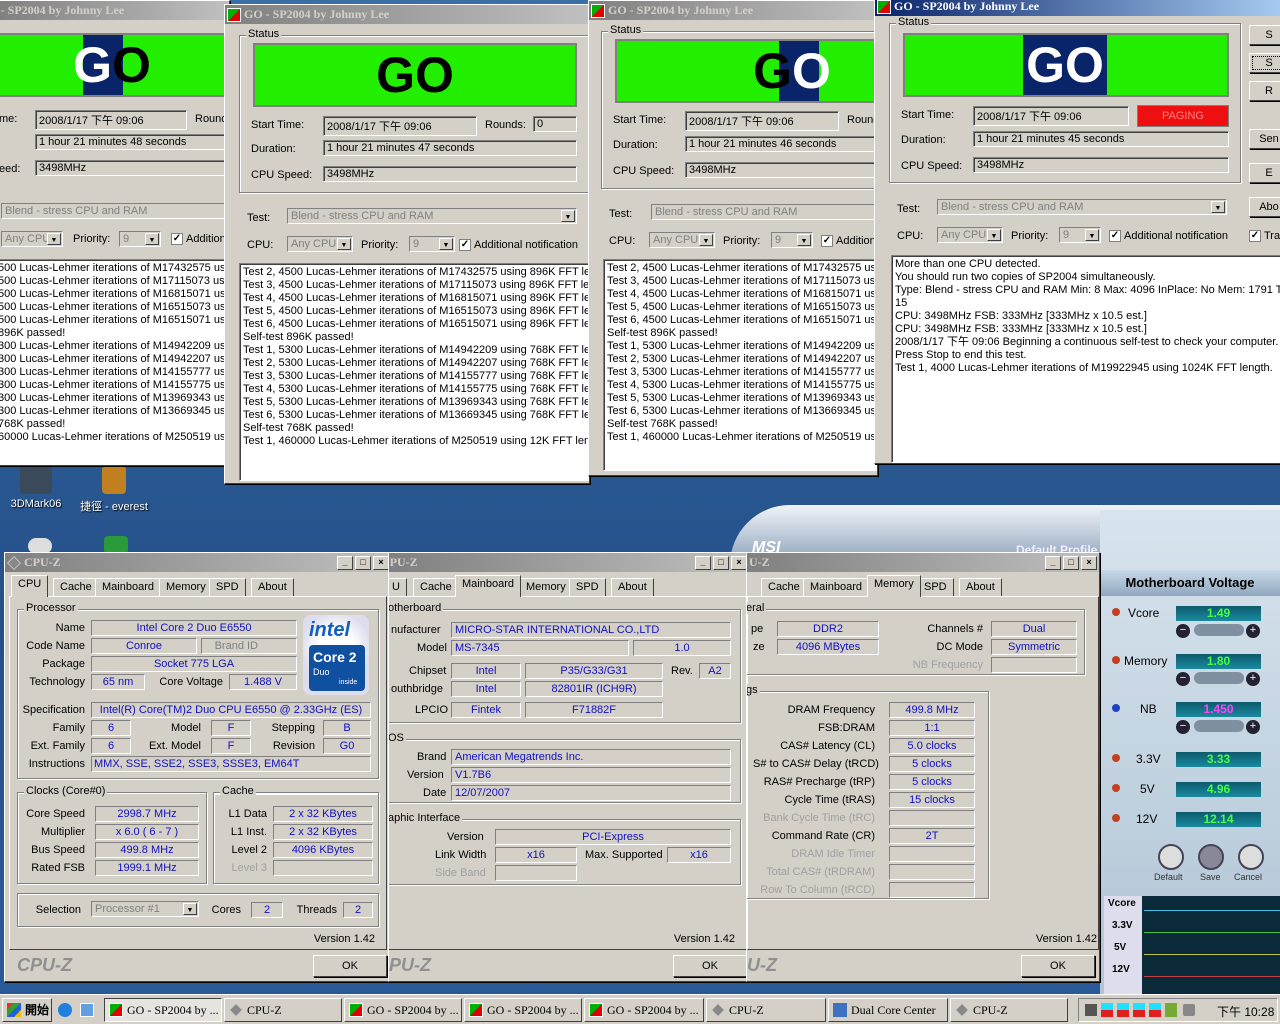  What do you see at coordinates (1251, 857) in the screenshot?
I see `cancel-icon` at bounding box center [1251, 857].